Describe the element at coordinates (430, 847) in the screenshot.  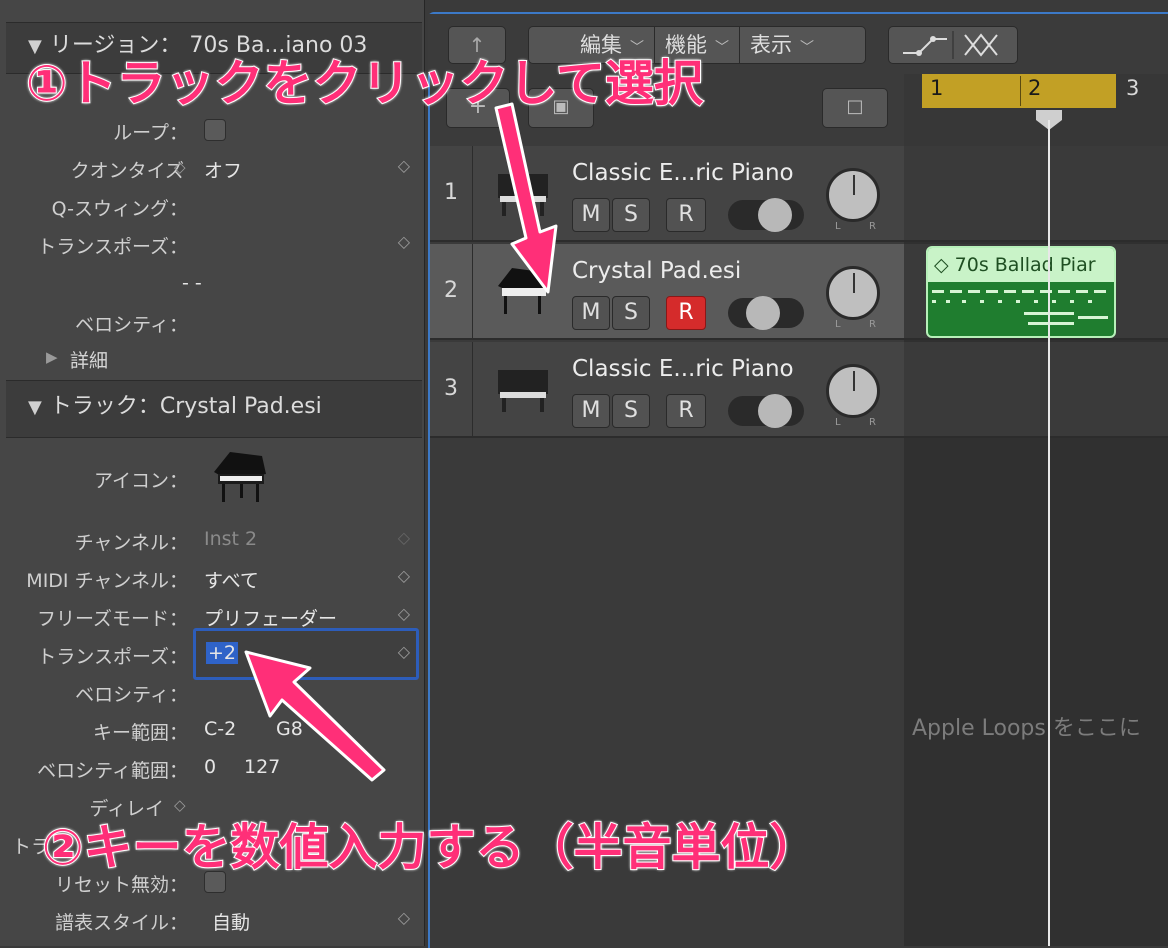
I see `annotation-step2: ②キーを数値入力する（半音単位）` at that location.